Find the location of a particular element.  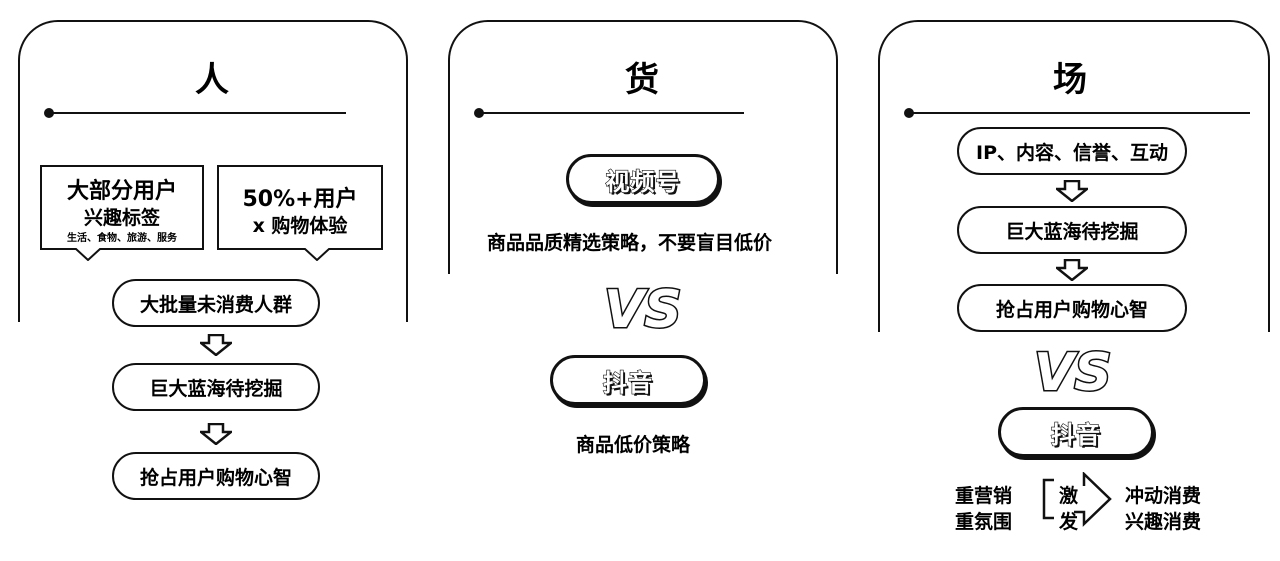

panel-place-rule is located at coordinates (1080, 113).